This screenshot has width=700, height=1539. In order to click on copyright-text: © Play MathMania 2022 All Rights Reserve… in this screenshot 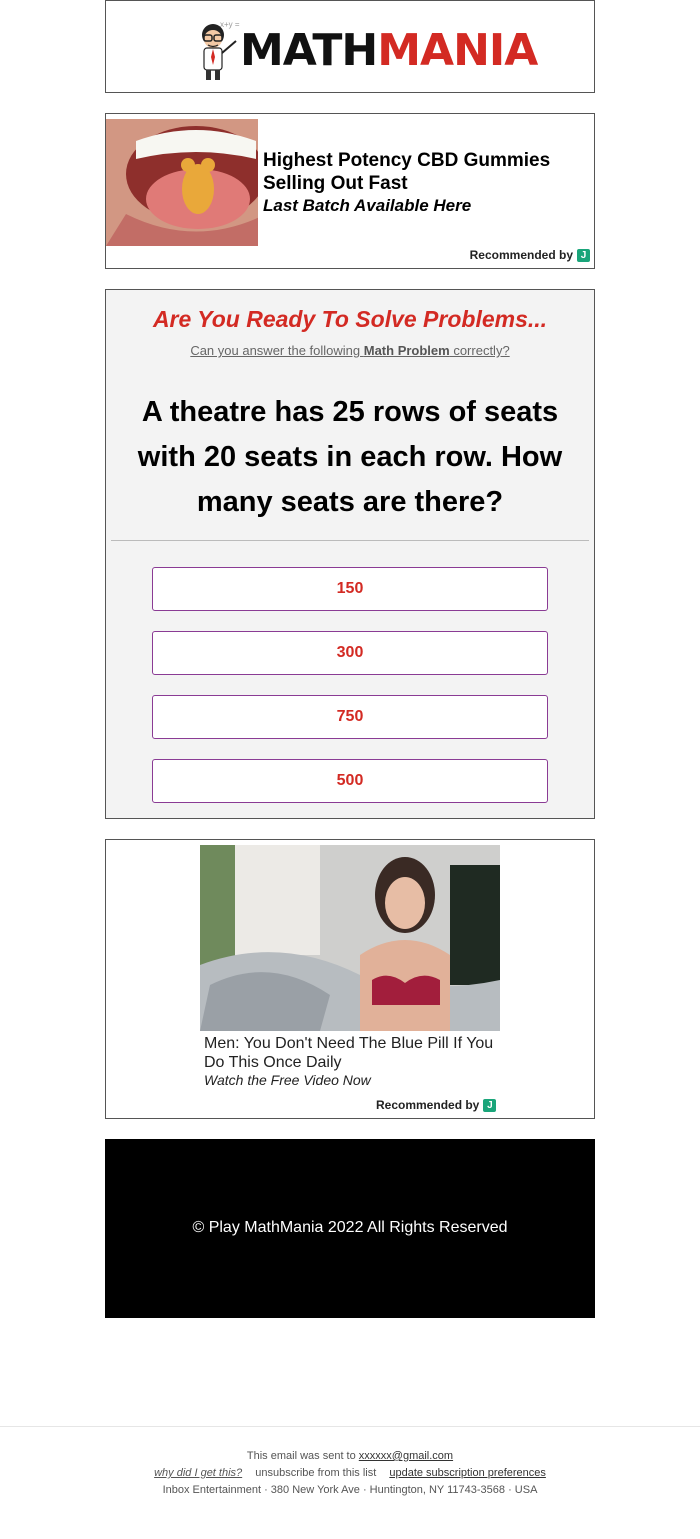, I will do `click(350, 1227)`.